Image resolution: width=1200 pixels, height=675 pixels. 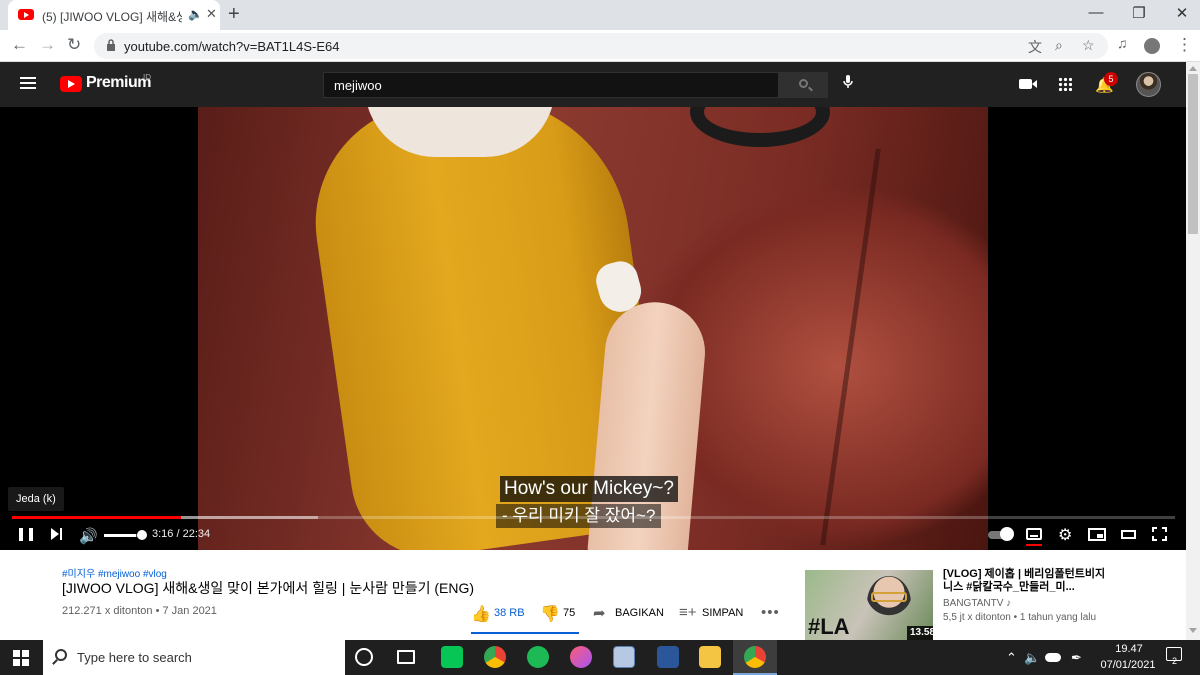 What do you see at coordinates (1020, 617) in the screenshot?
I see `recommended-meta: 5,5 jt x ditonton • 1 tahun yang lalu` at bounding box center [1020, 617].